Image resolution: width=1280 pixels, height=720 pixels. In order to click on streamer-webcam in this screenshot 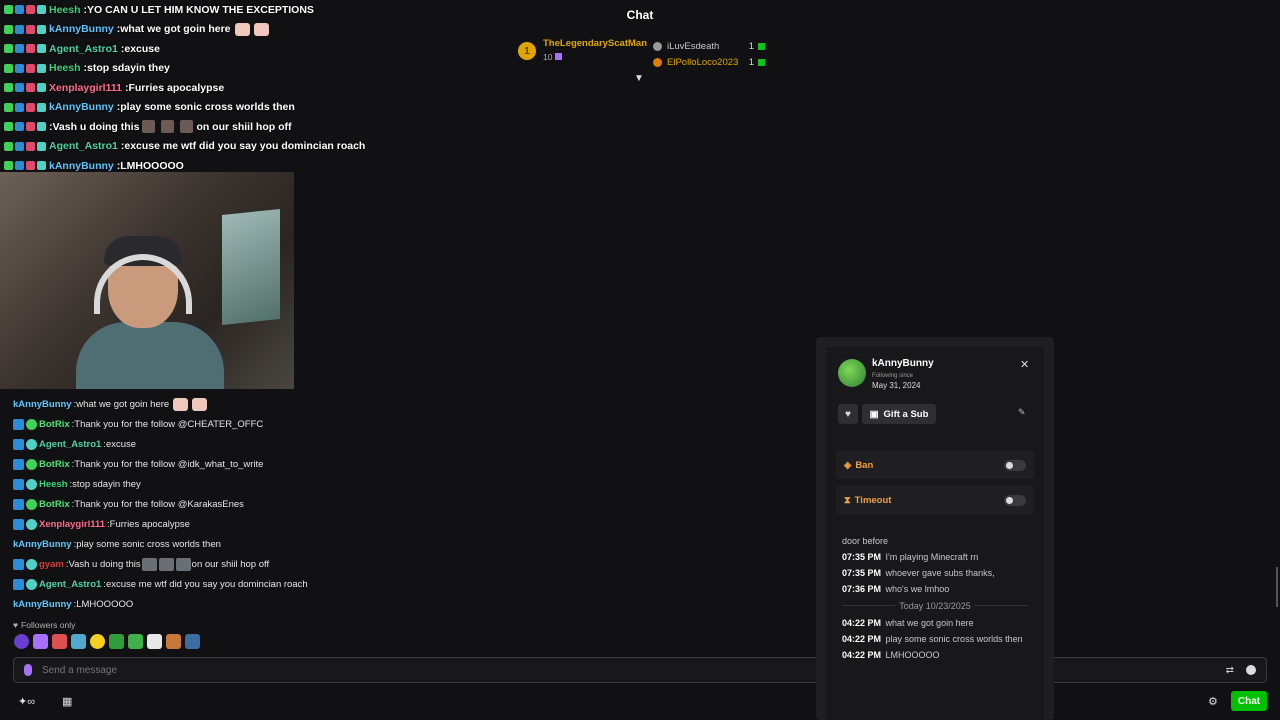, I will do `click(147, 280)`.